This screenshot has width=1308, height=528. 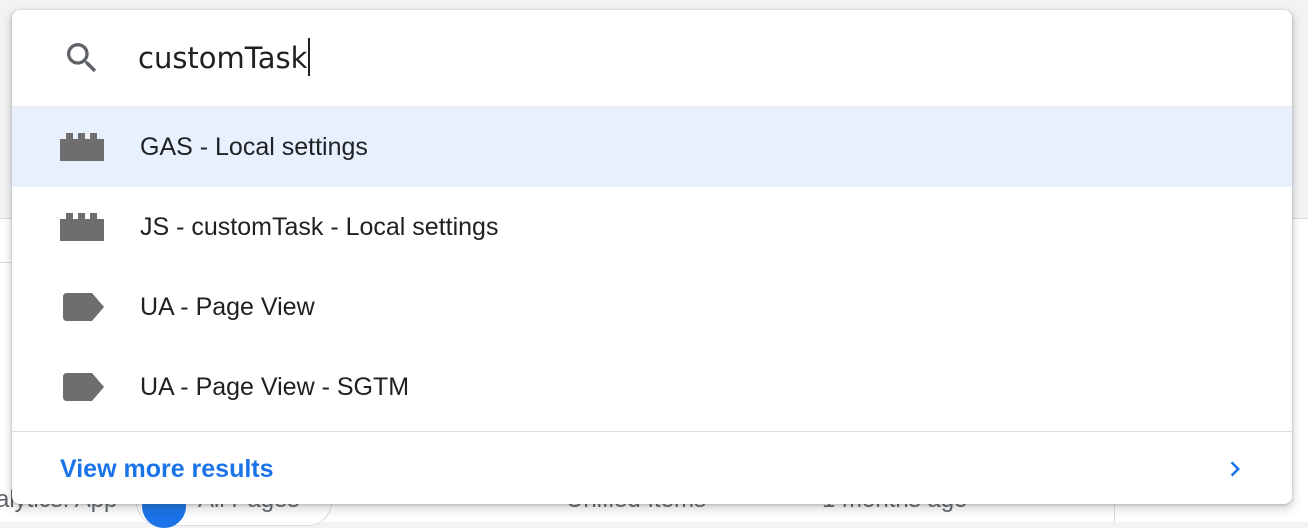 What do you see at coordinates (6, 262) in the screenshot?
I see `background-divider` at bounding box center [6, 262].